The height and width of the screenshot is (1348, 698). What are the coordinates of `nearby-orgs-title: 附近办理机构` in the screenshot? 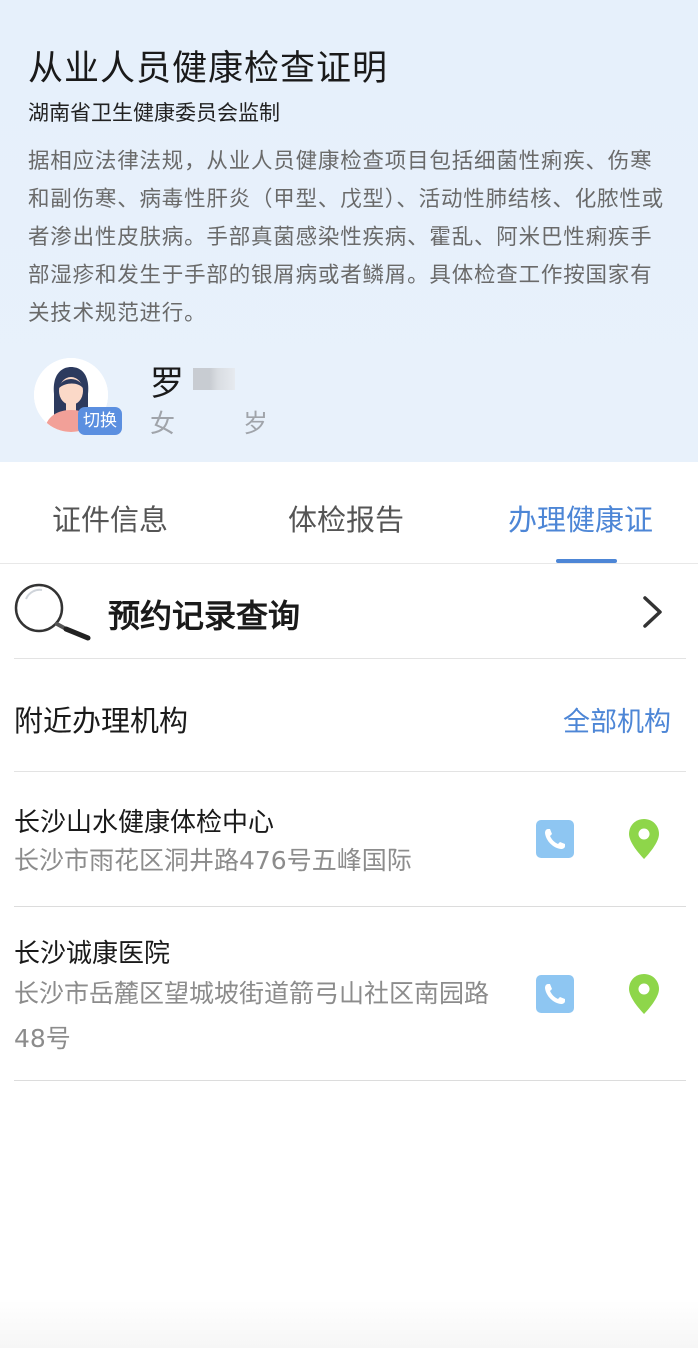 It's located at (101, 721).